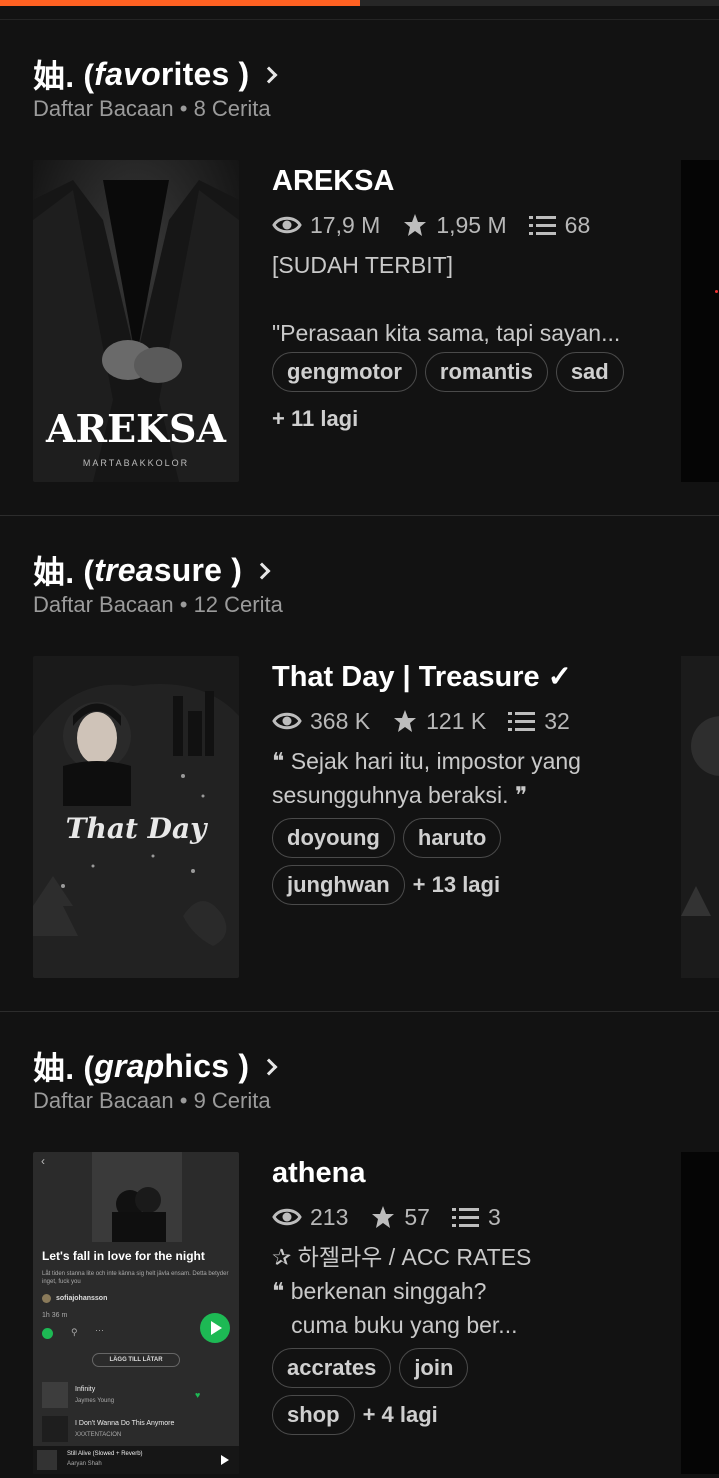 The height and width of the screenshot is (1478, 719). I want to click on story-description-line: [SUDAH TERBIT], so click(363, 265).